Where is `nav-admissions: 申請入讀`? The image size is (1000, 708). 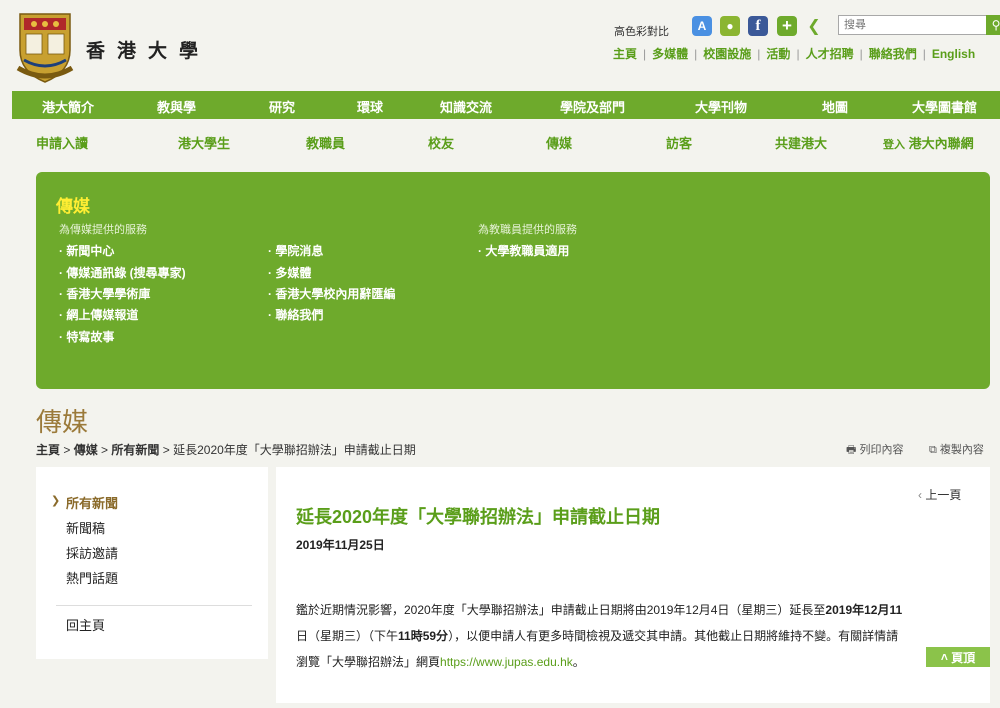 nav-admissions: 申請入讀 is located at coordinates (62, 142).